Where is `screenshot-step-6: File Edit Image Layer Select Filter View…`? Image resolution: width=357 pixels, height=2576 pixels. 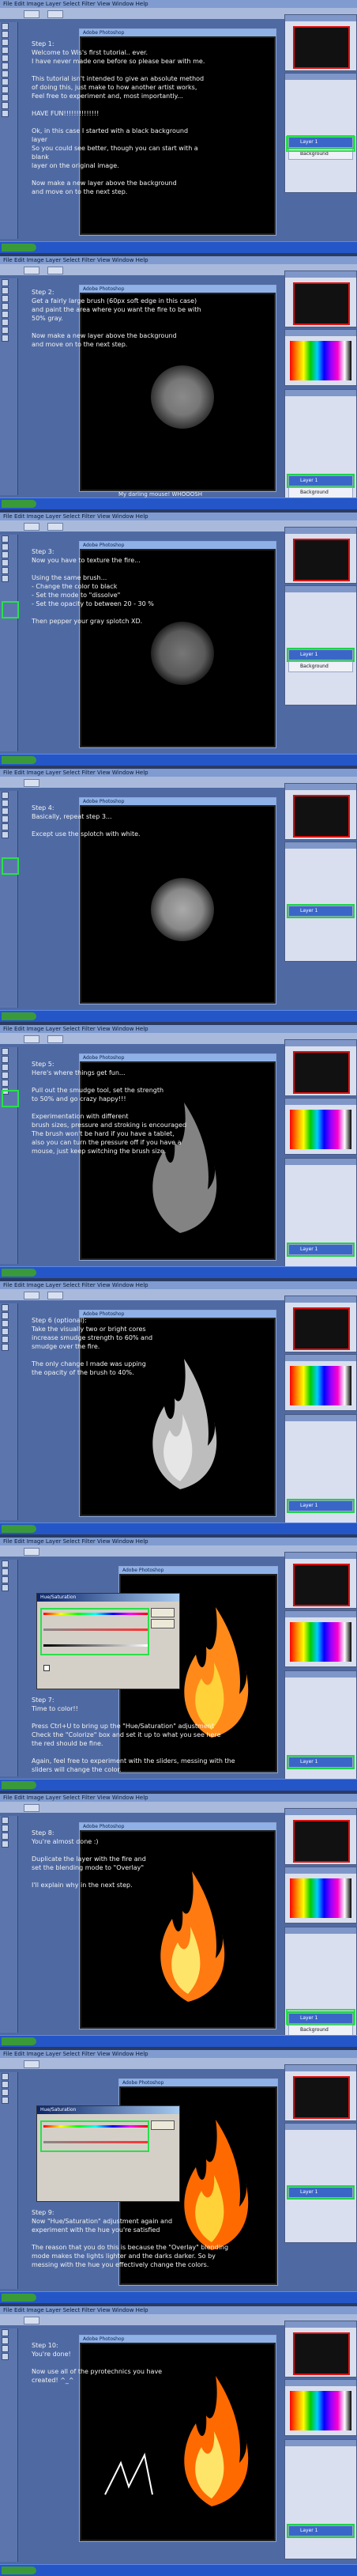
screenshot-step-6: File Edit Image Layer Select Filter View… is located at coordinates (178, 1407).